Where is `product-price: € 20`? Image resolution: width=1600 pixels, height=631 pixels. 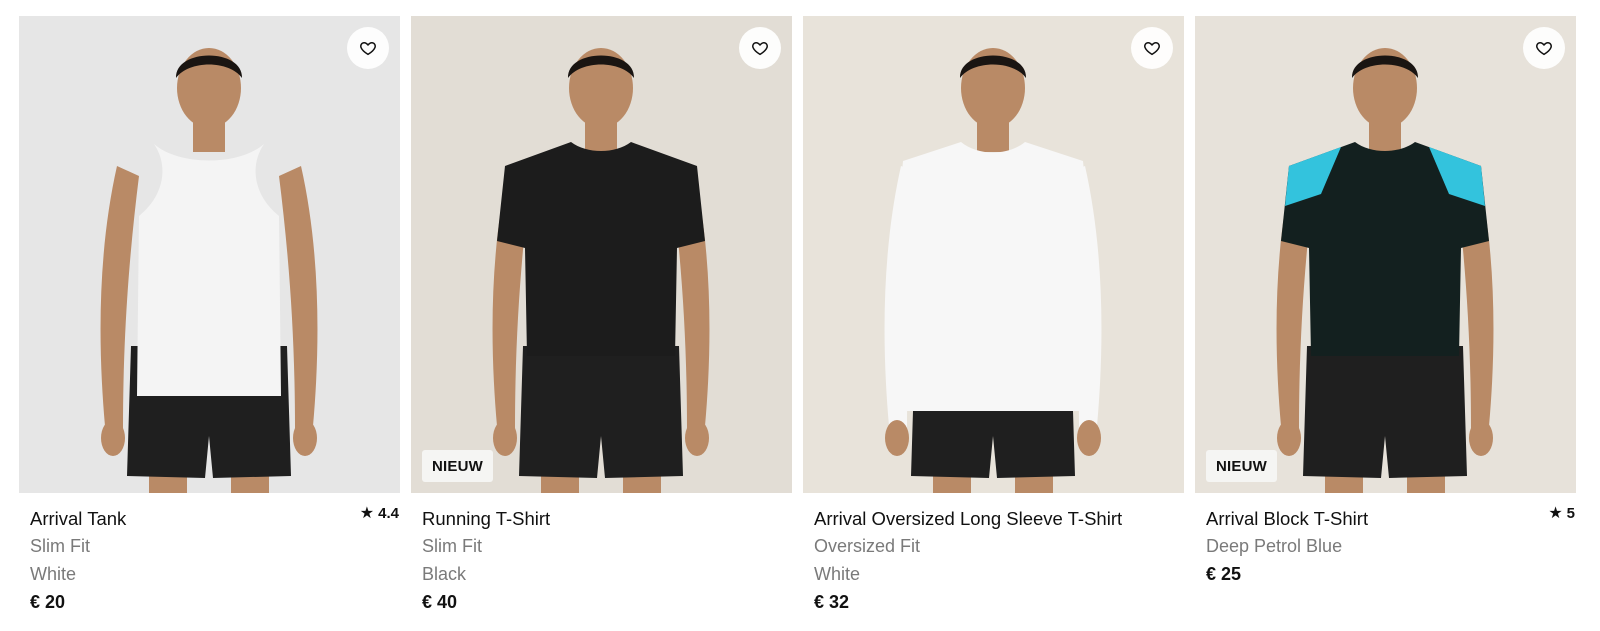
product-price: € 20 is located at coordinates (48, 602).